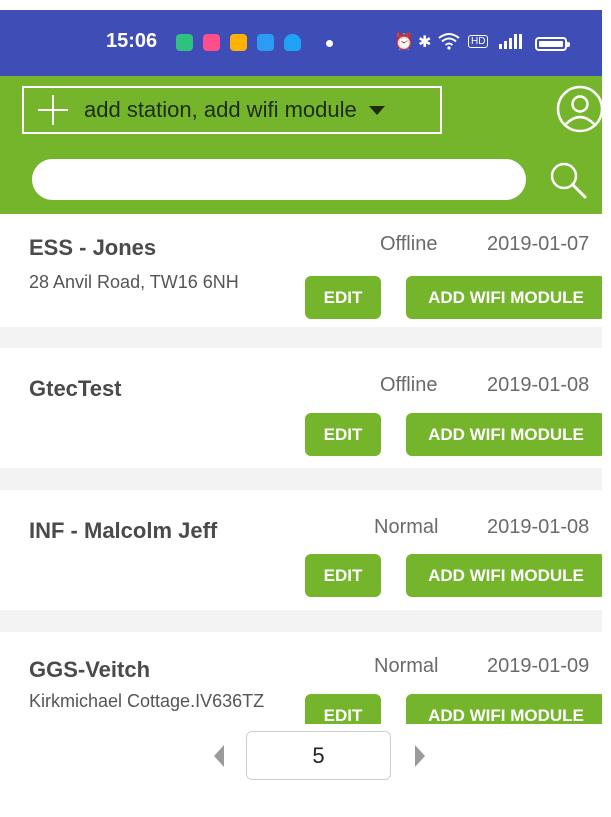  What do you see at coordinates (90, 669) in the screenshot?
I see `station-name: GGS-Veitch` at bounding box center [90, 669].